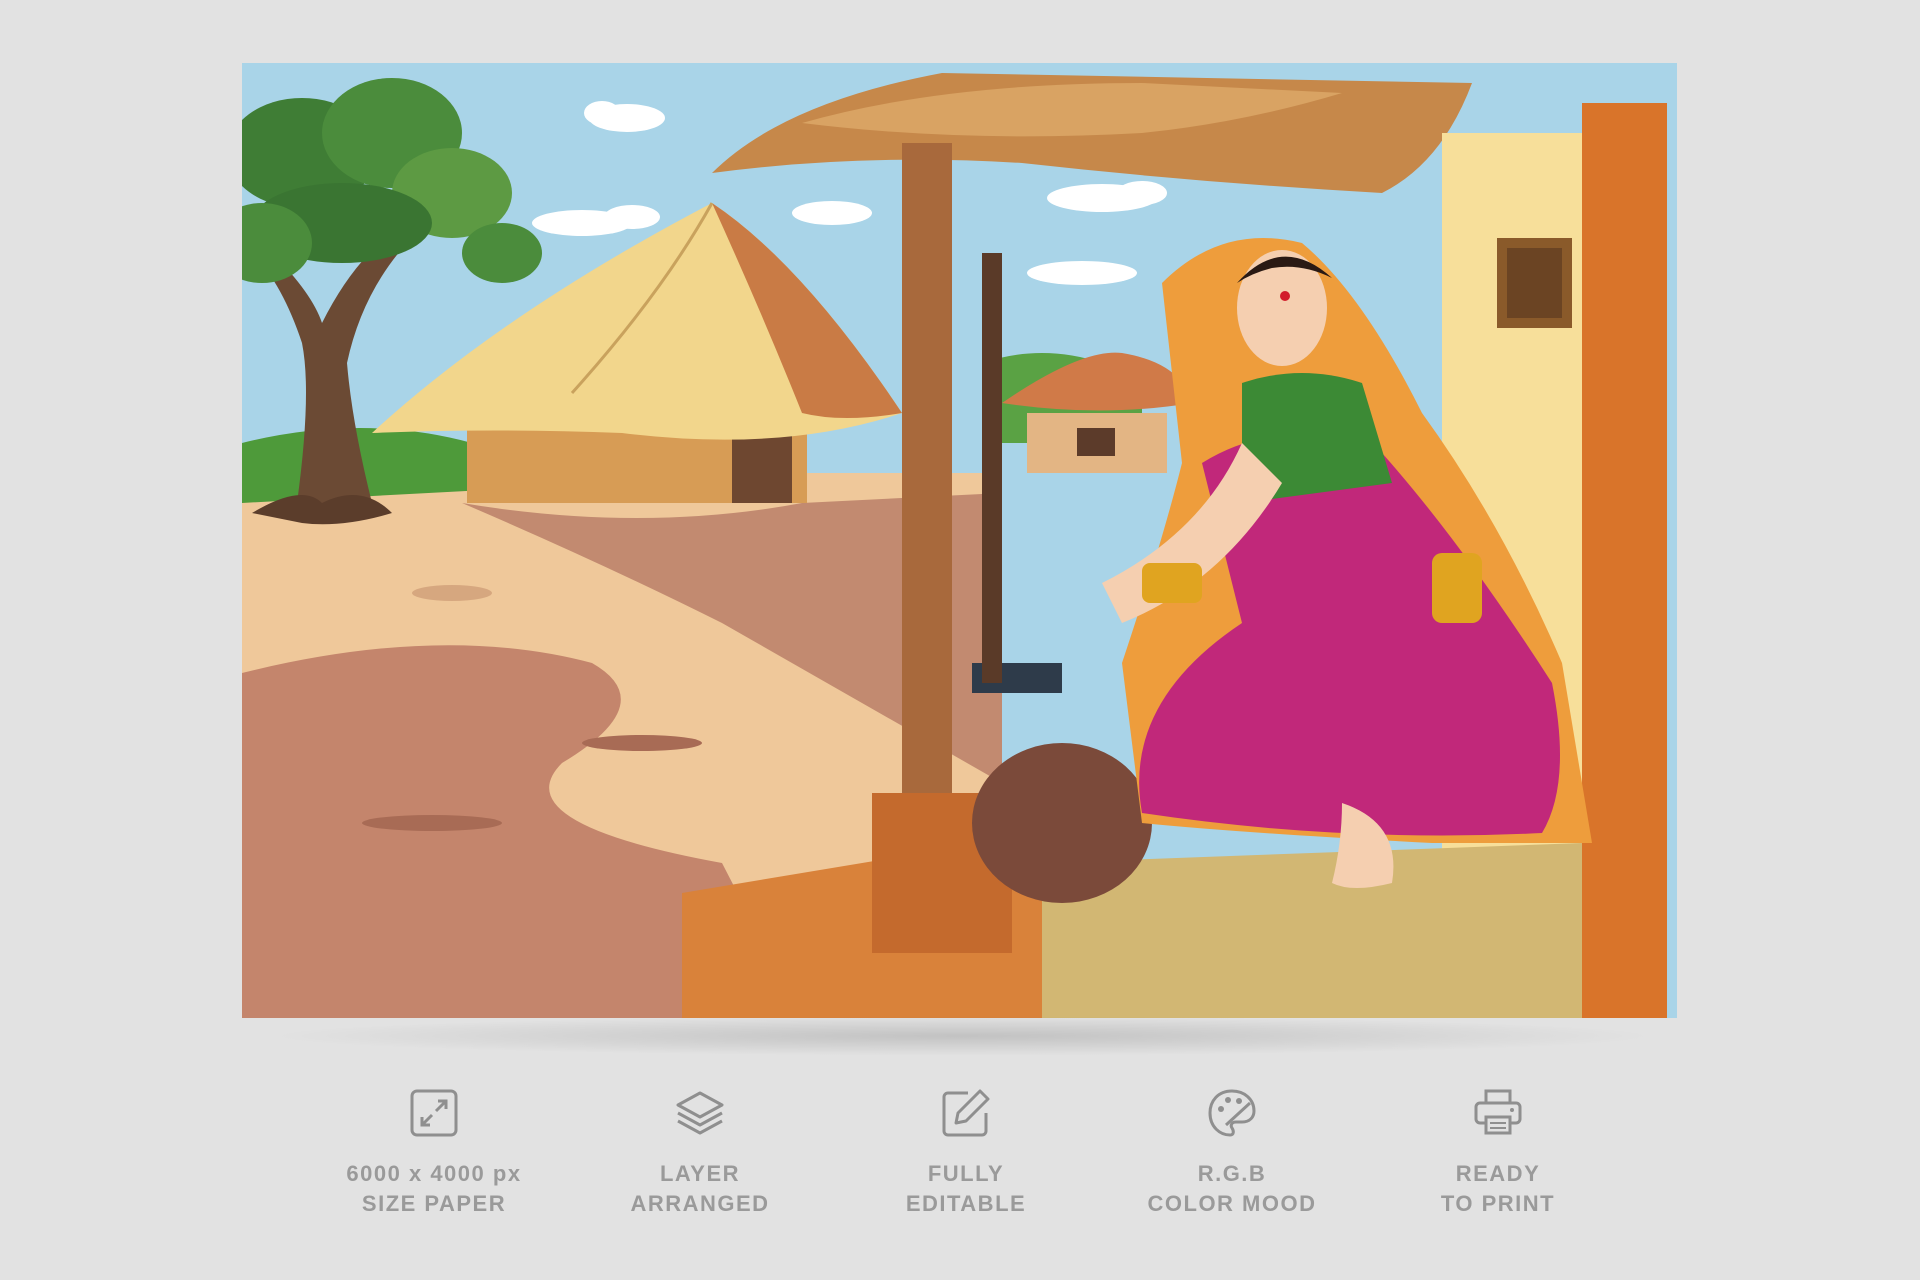  I want to click on edit-icon, so click(966, 1113).